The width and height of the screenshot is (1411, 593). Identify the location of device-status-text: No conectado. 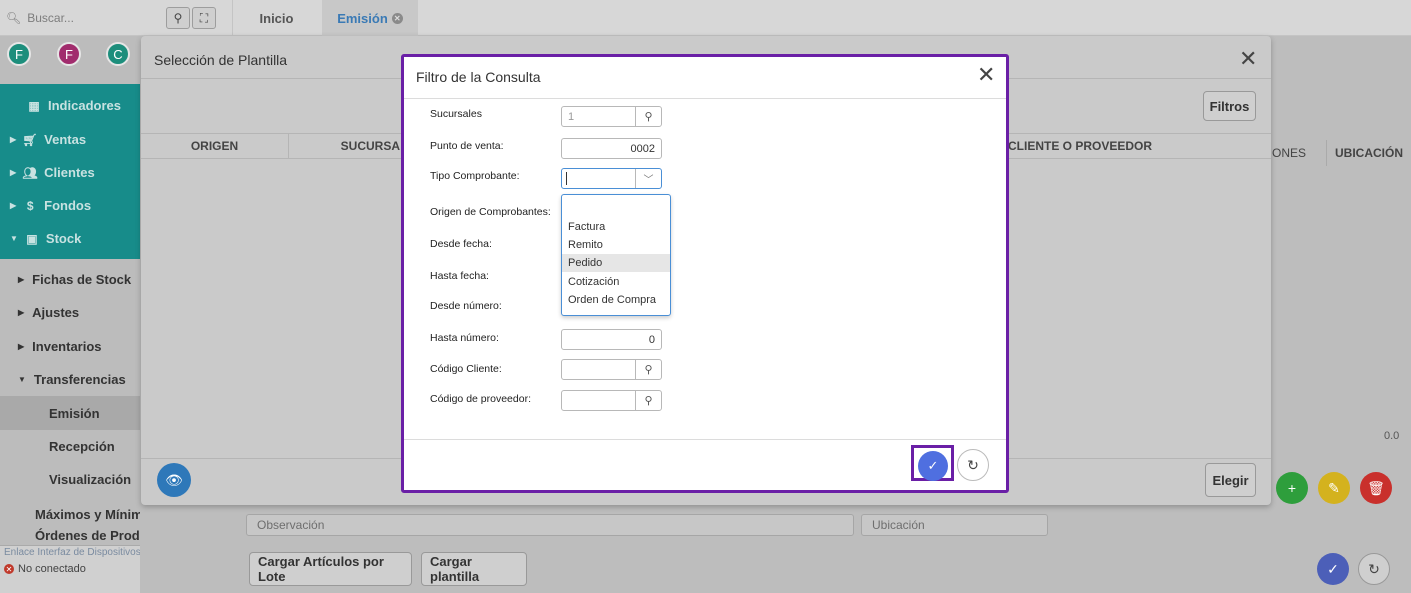
(52, 569).